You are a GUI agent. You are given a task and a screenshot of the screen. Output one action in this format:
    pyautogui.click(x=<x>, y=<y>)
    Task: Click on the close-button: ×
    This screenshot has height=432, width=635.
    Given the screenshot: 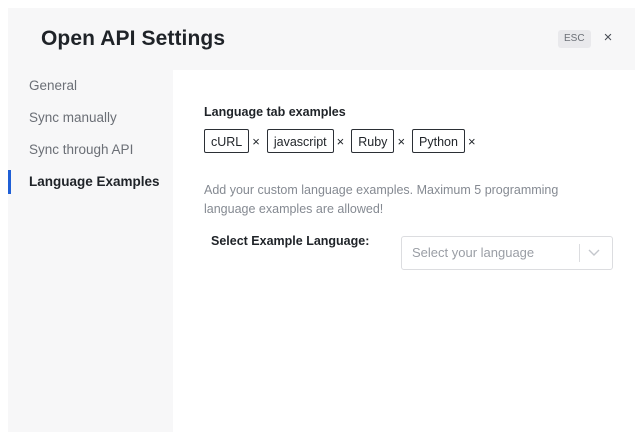 What is the action you would take?
    pyautogui.click(x=608, y=38)
    